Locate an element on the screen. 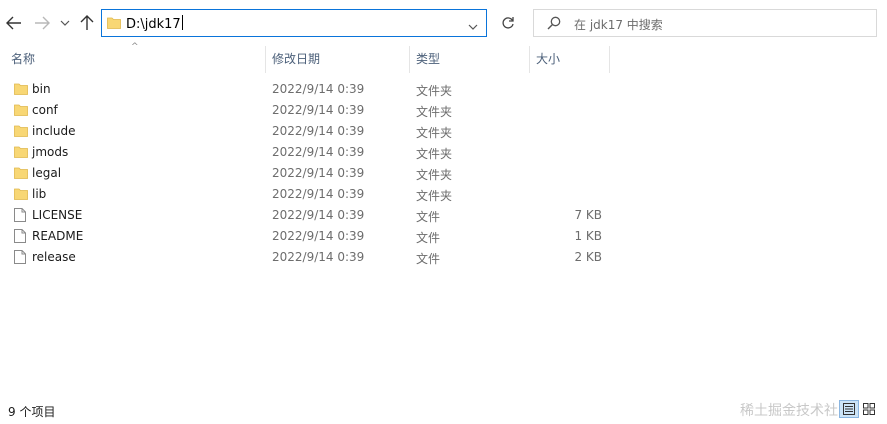 This screenshot has height=424, width=887. large-icons-view-button is located at coordinates (869, 409).